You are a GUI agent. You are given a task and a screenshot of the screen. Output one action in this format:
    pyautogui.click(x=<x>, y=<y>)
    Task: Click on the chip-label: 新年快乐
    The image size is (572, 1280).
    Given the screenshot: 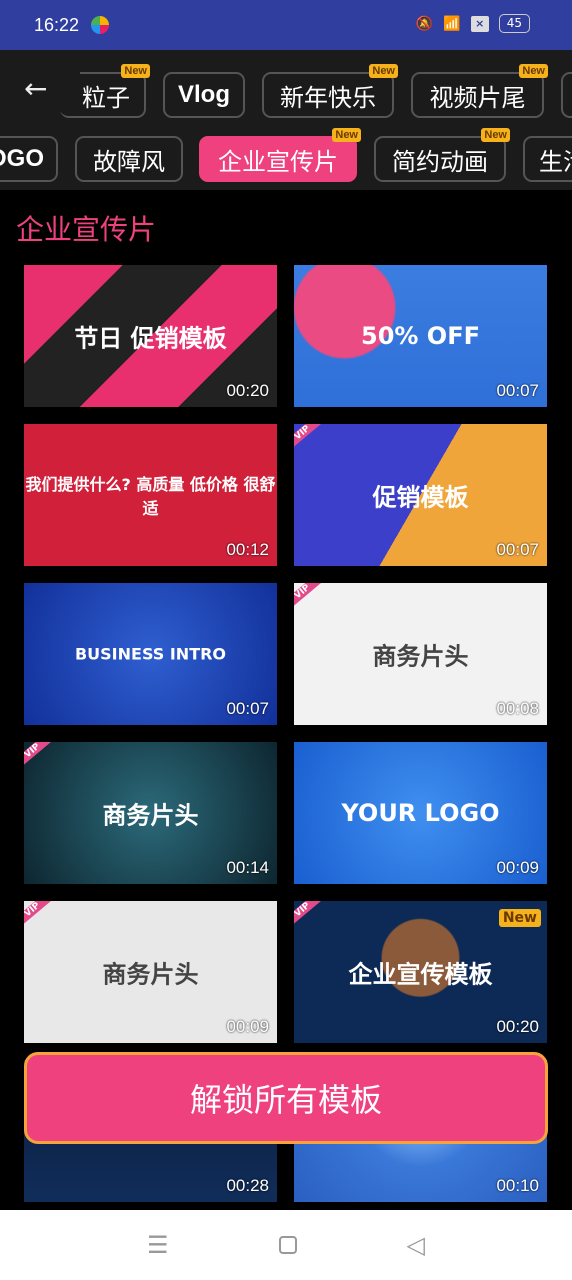 What is the action you would take?
    pyautogui.click(x=328, y=97)
    